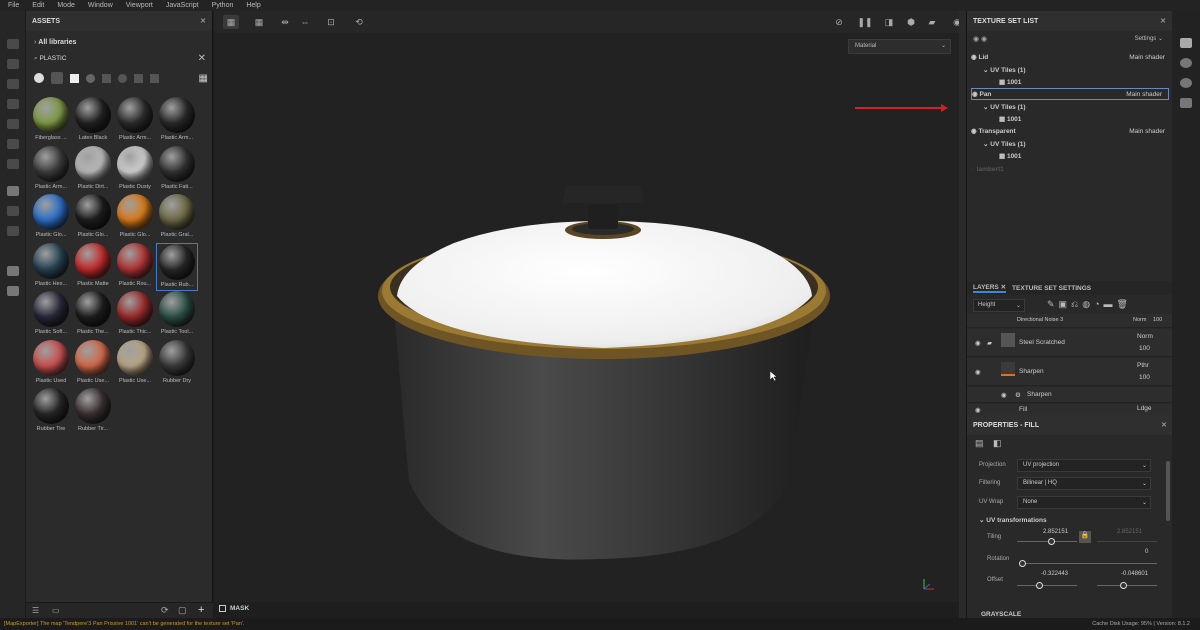 Image resolution: width=1200 pixels, height=630 pixels. What do you see at coordinates (1186, 83) in the screenshot?
I see `history-panel-icon` at bounding box center [1186, 83].